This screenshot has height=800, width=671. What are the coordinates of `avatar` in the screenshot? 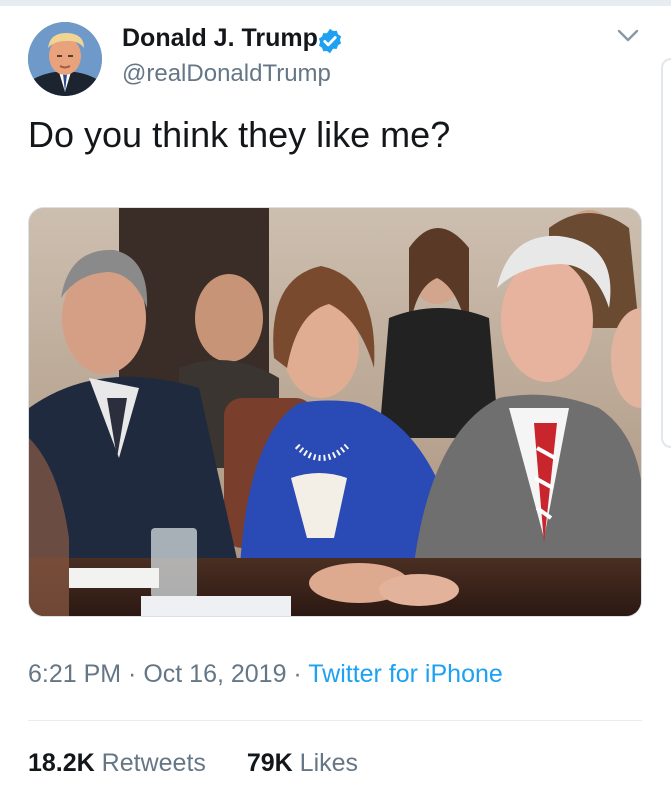 It's located at (65, 59).